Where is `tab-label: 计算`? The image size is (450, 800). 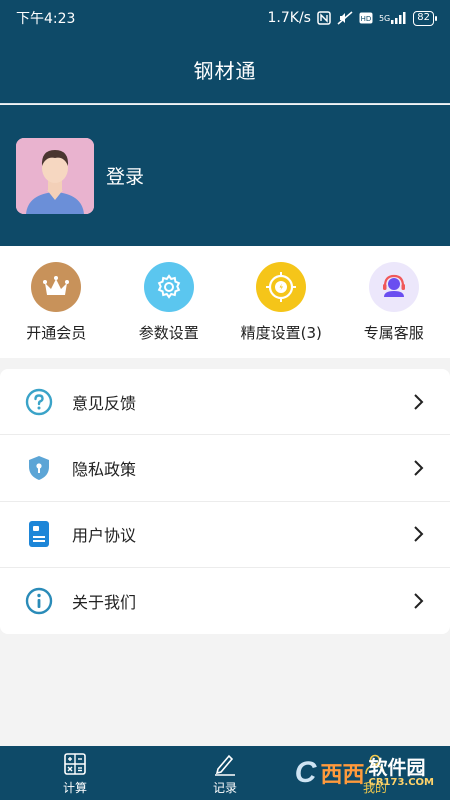 tab-label: 计算 is located at coordinates (74, 787).